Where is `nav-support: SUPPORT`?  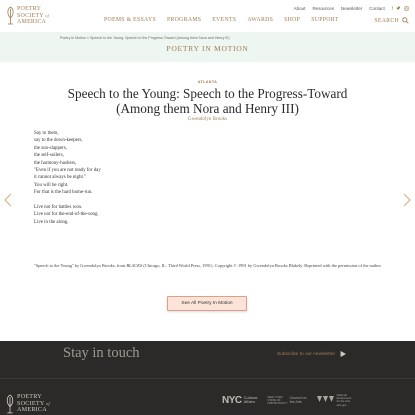 nav-support: SUPPORT is located at coordinates (324, 20).